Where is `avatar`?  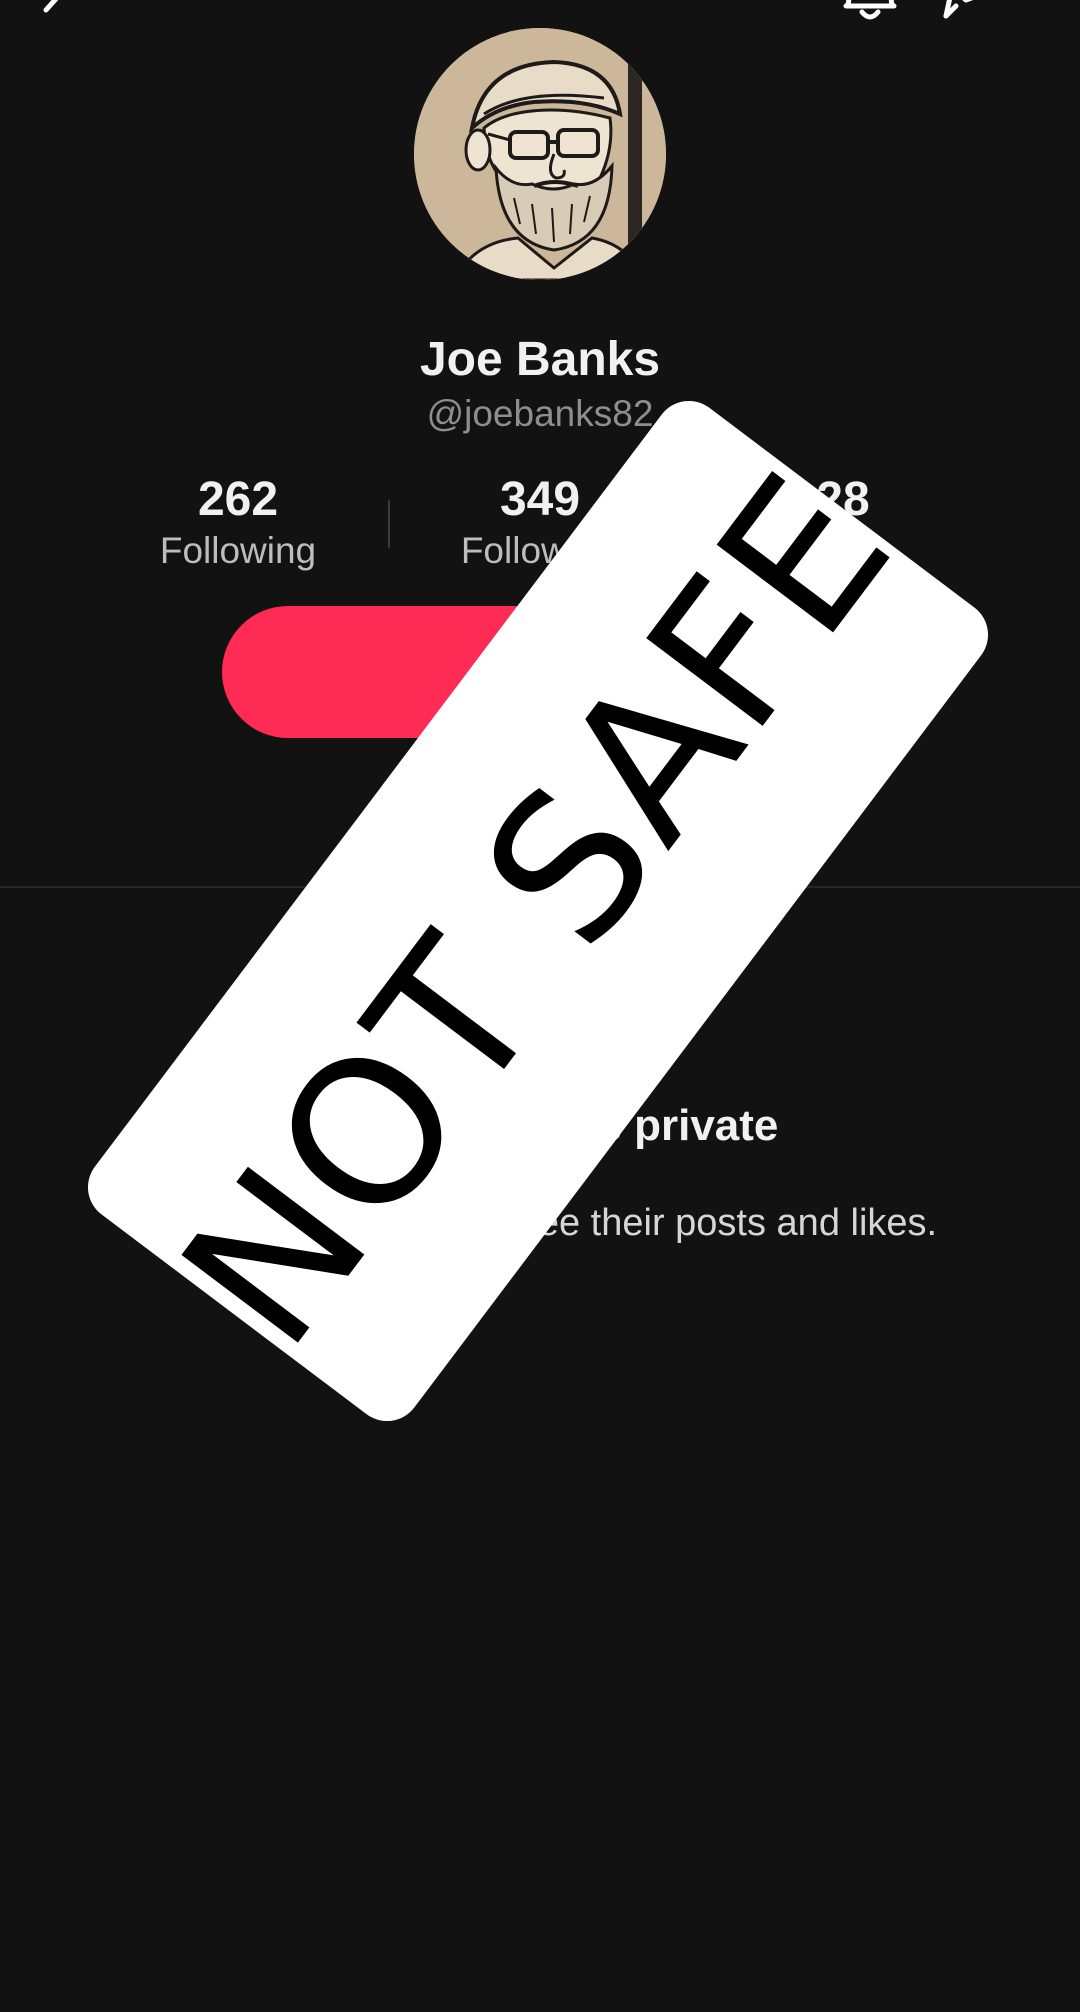
avatar is located at coordinates (540, 154).